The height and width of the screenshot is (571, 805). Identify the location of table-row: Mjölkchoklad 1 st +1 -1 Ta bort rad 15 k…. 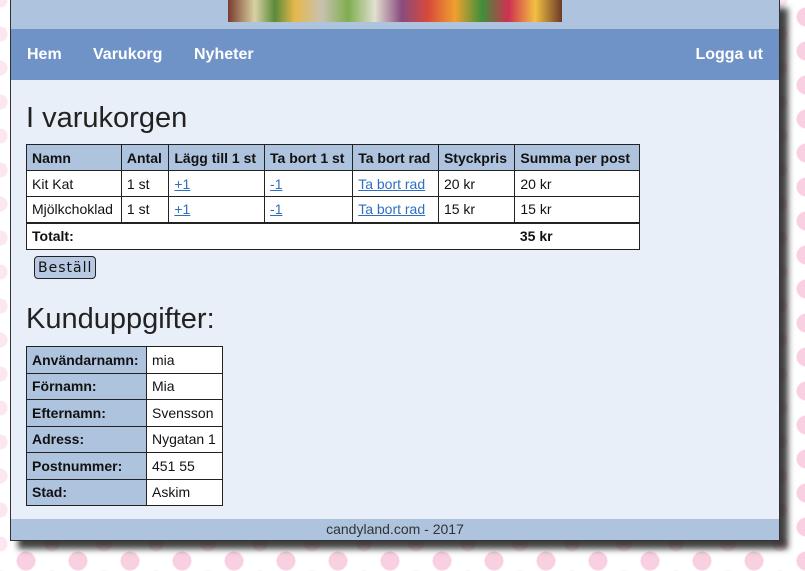
(333, 209).